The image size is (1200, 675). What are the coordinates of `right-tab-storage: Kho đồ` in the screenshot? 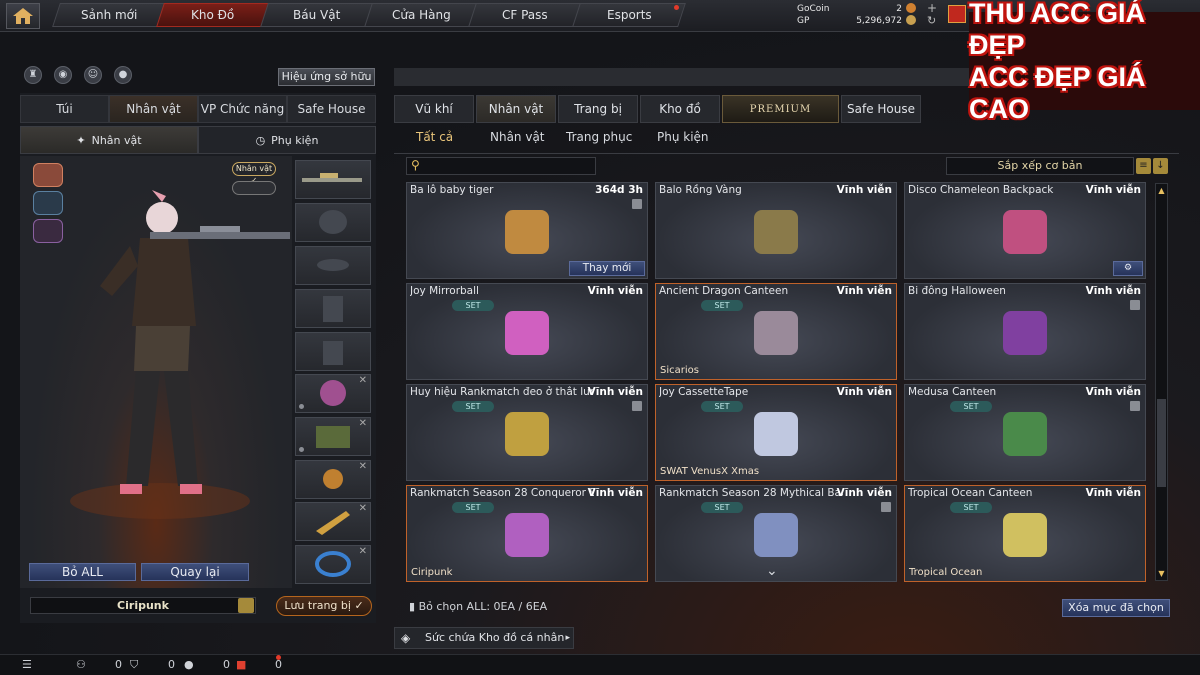 It's located at (680, 109).